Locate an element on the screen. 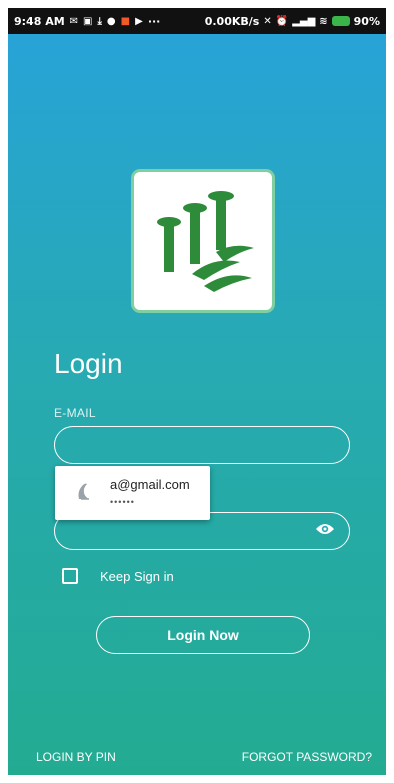  app-logo is located at coordinates (203, 241).